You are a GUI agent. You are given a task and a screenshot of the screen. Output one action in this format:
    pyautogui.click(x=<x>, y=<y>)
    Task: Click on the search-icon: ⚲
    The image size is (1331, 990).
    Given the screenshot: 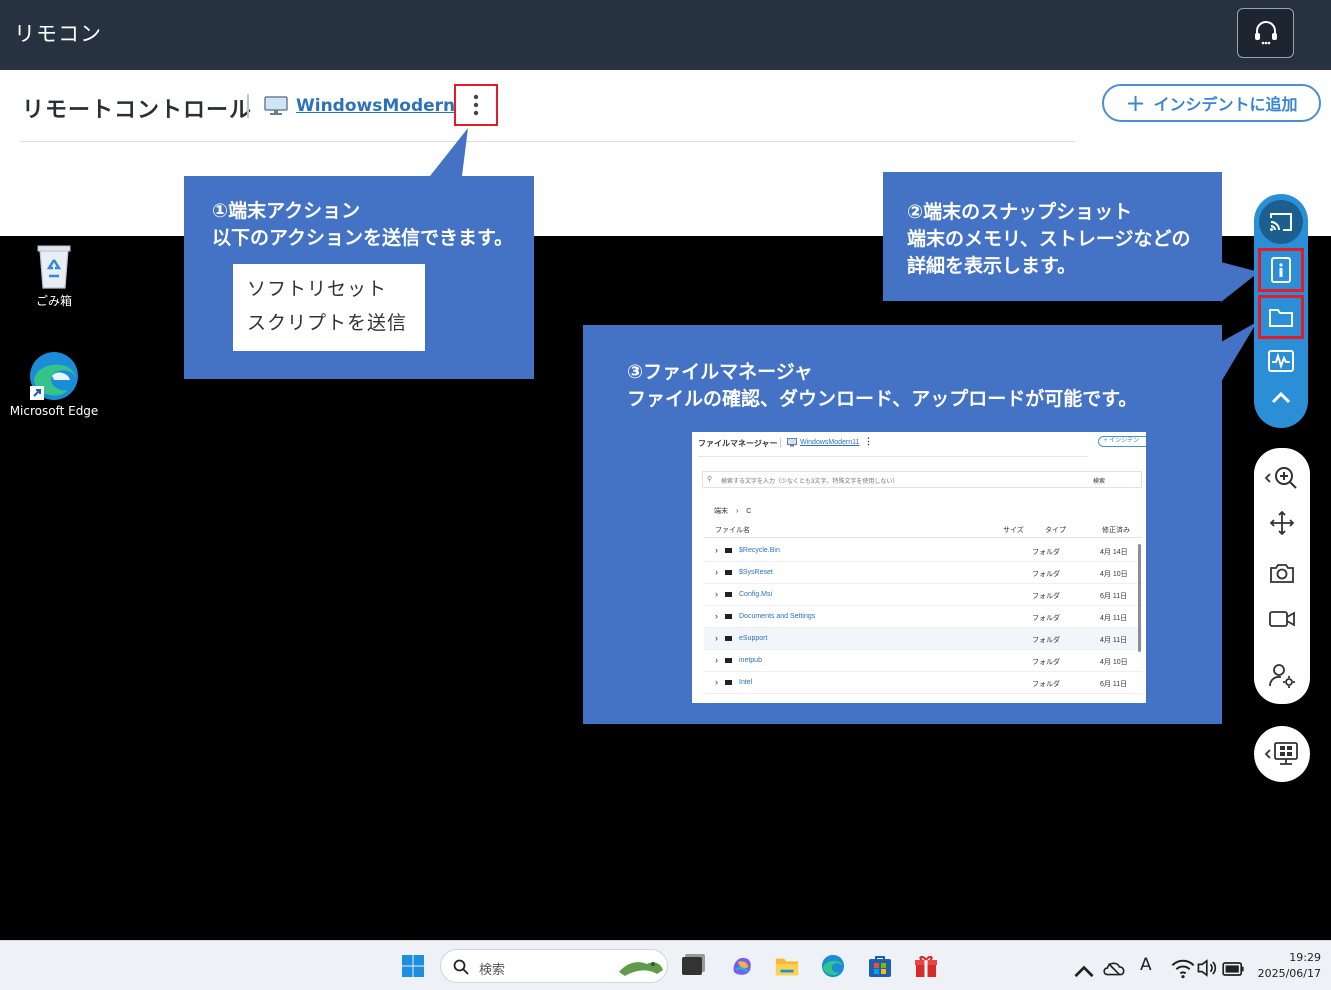 What is the action you would take?
    pyautogui.click(x=710, y=479)
    